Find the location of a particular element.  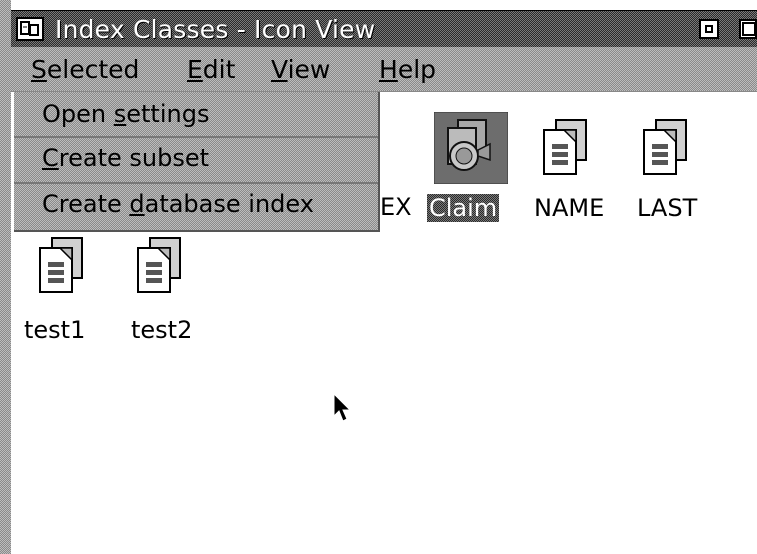

menu-item-open-settings: Open settings is located at coordinates (195, 116).